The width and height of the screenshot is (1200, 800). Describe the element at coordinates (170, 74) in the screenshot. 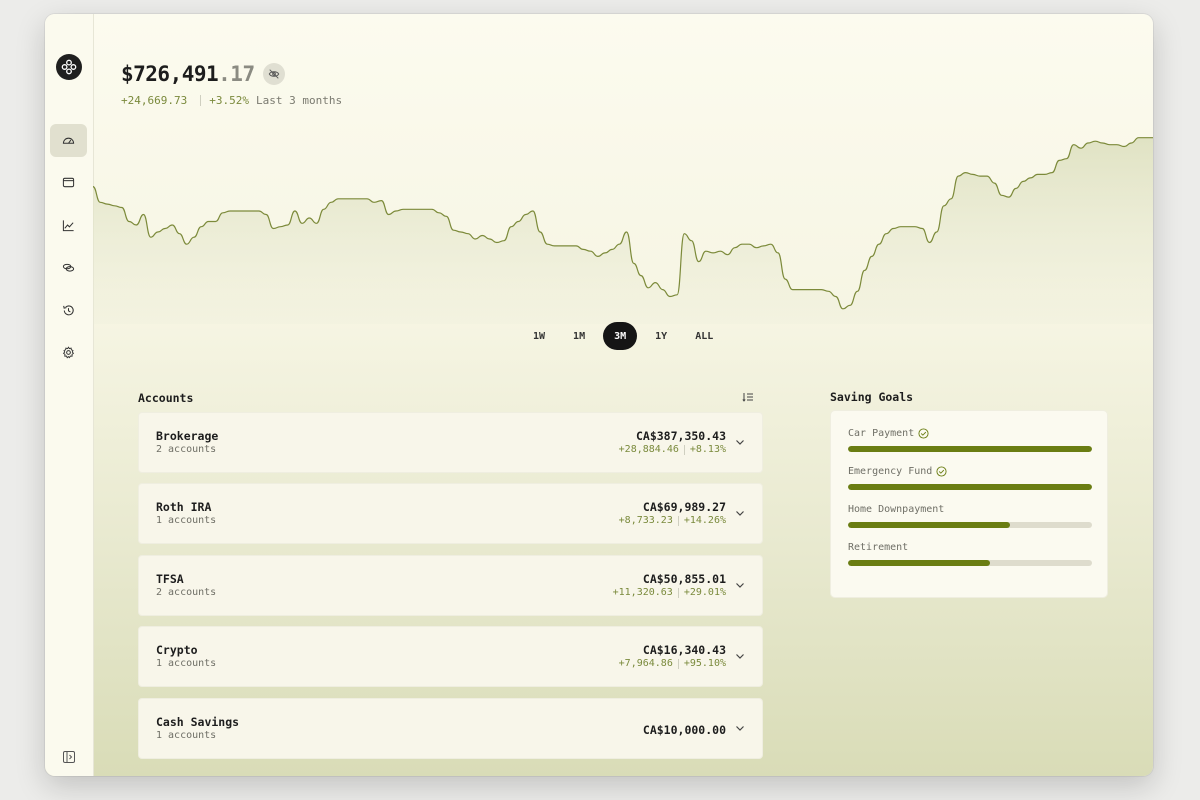

I see `total-balance: $726,491` at that location.